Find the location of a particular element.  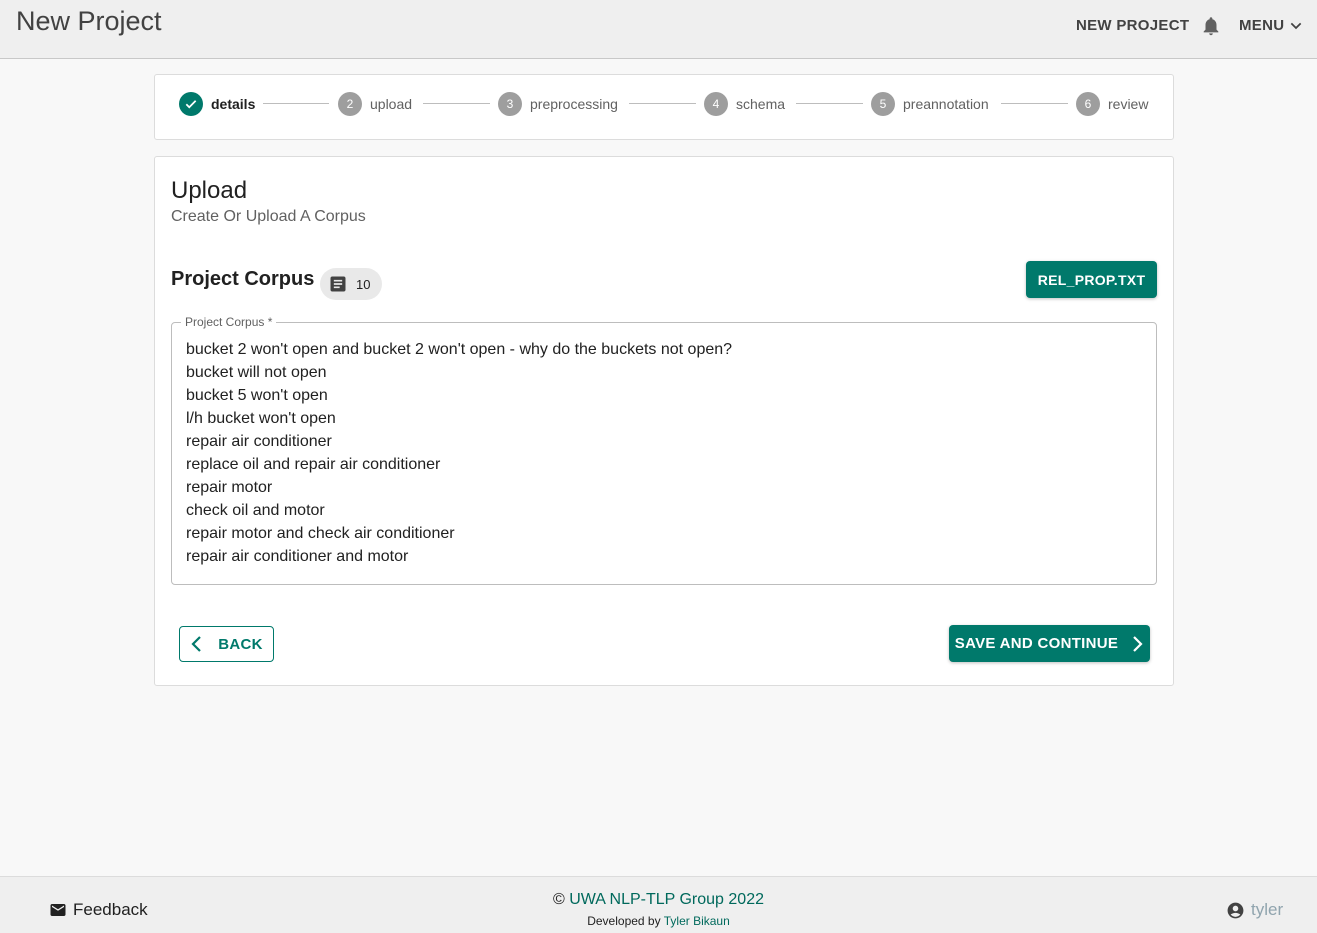

new-project-nav-button: NEW PROJECT is located at coordinates (1132, 25).